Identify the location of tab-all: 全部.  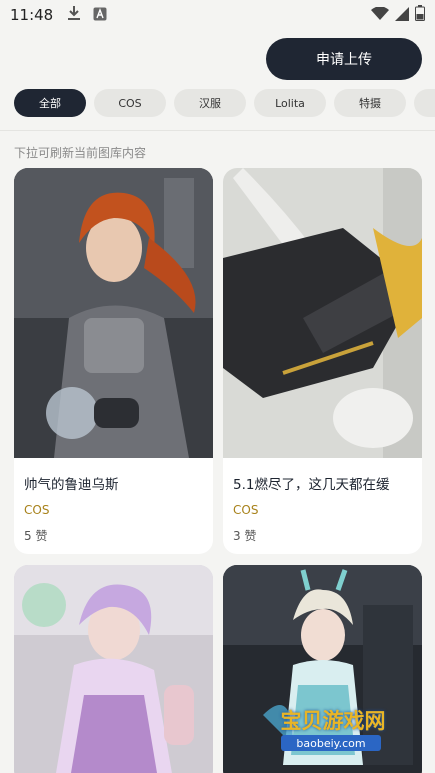
(50, 103).